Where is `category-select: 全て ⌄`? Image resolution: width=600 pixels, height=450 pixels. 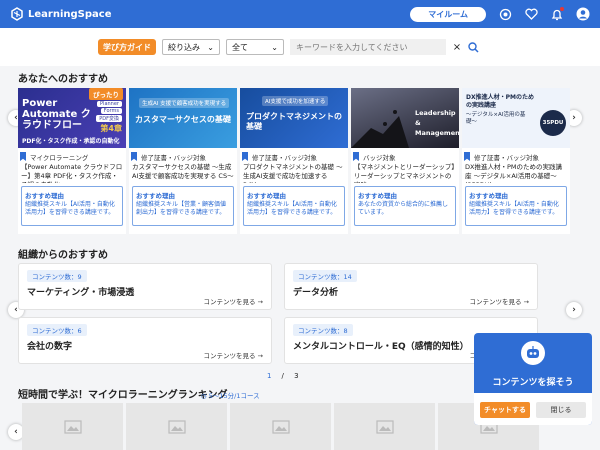 category-select: 全て ⌄ is located at coordinates (255, 47).